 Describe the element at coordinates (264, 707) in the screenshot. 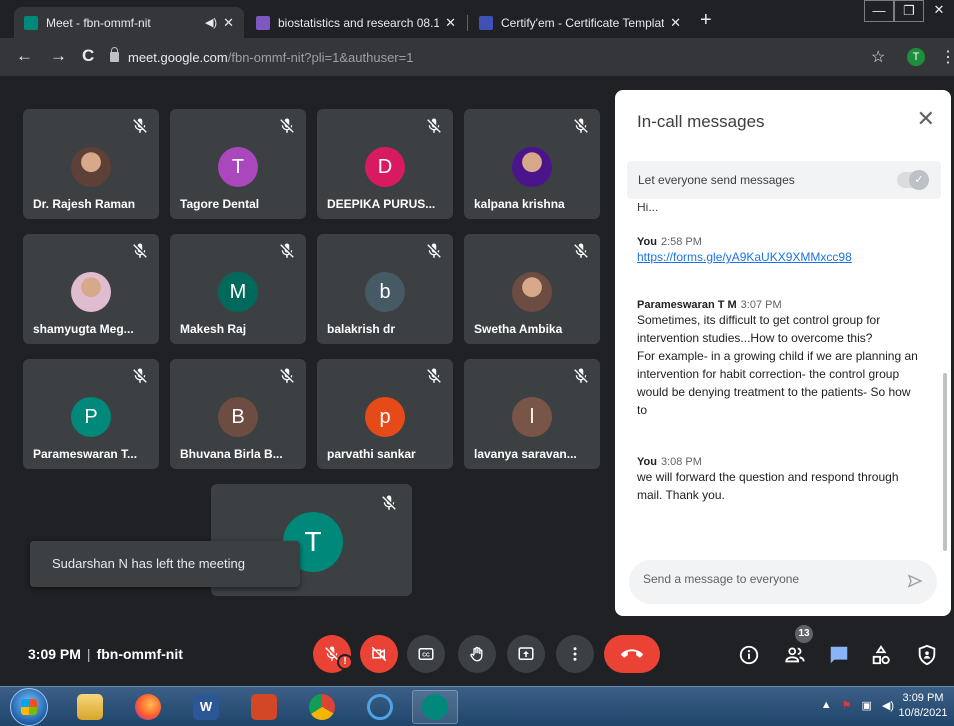

I see `taskbar-powerpoint` at that location.